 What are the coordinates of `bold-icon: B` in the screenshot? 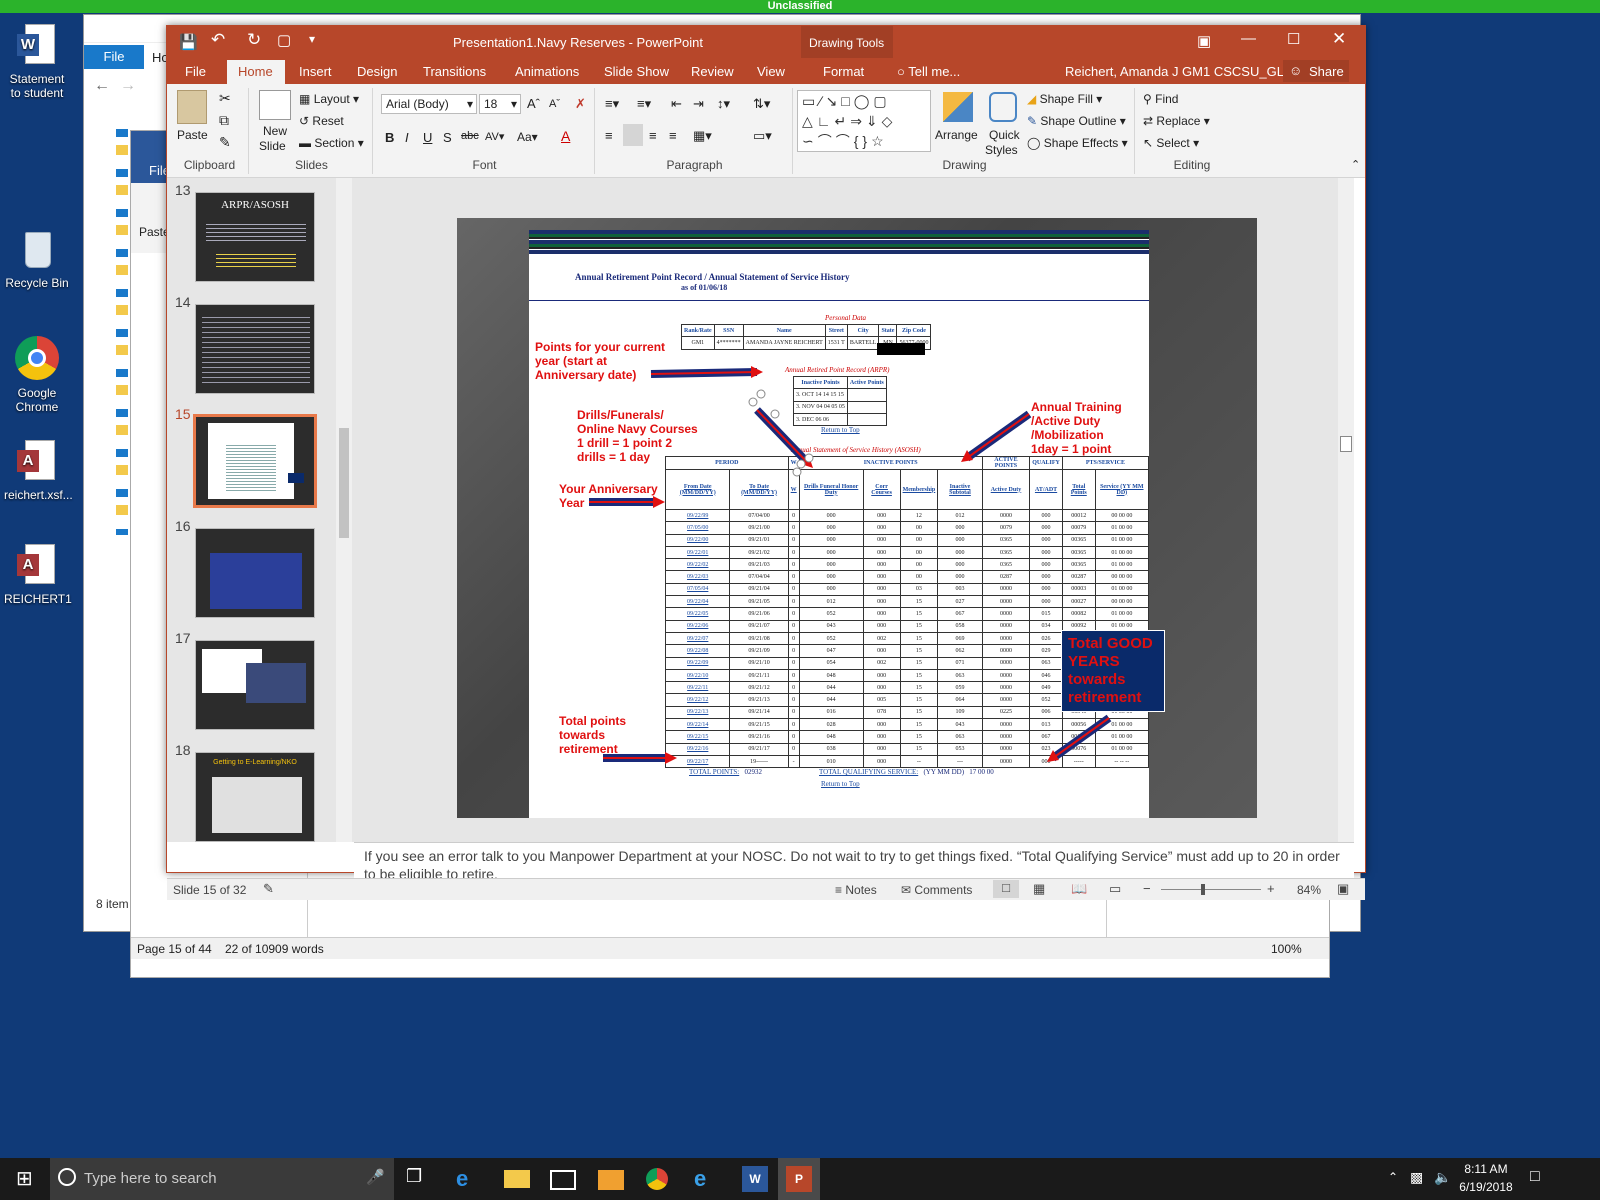 It's located at (389, 137).